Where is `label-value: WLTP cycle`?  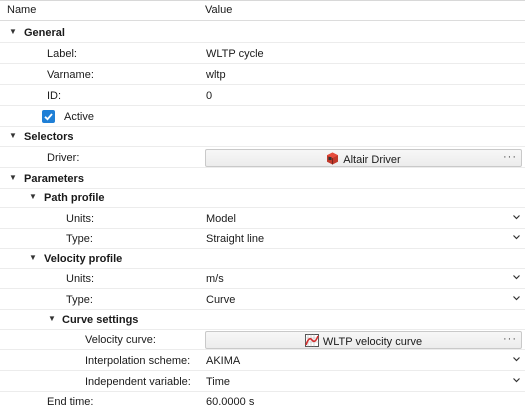 label-value: WLTP cycle is located at coordinates (235, 54).